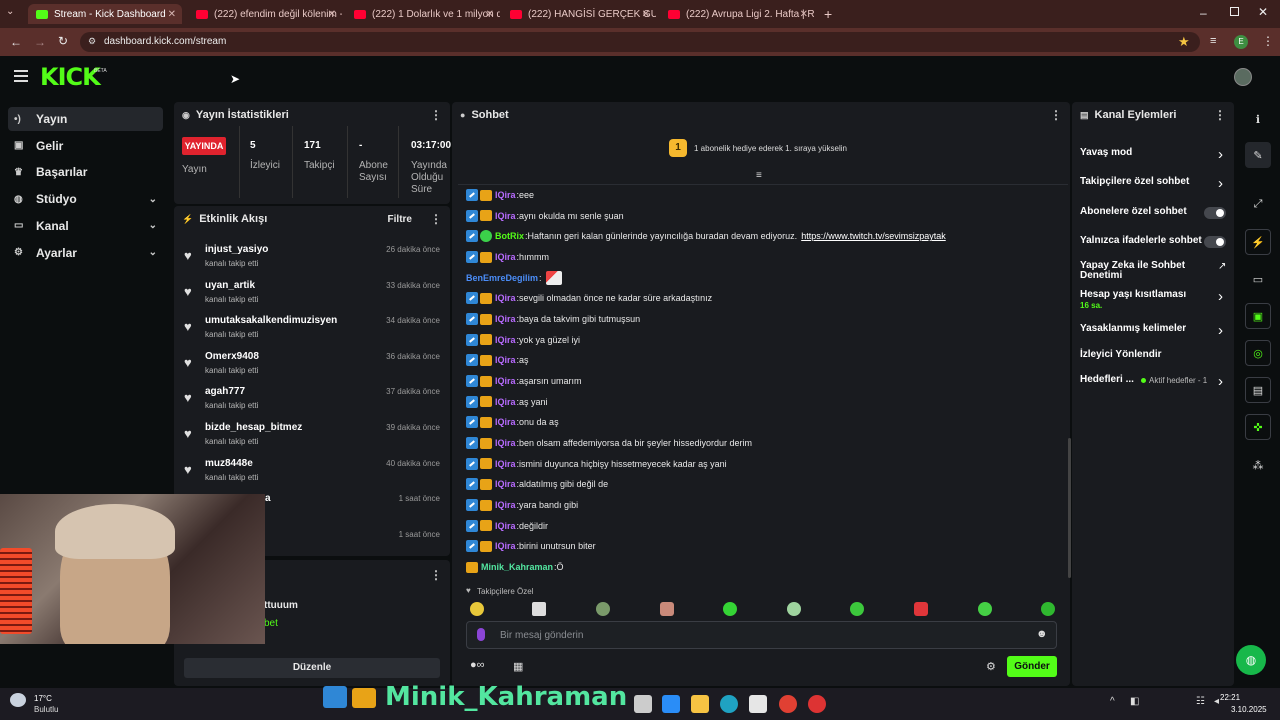 This screenshot has width=1280, height=720. I want to click on forward-button: →, so click(40, 42).